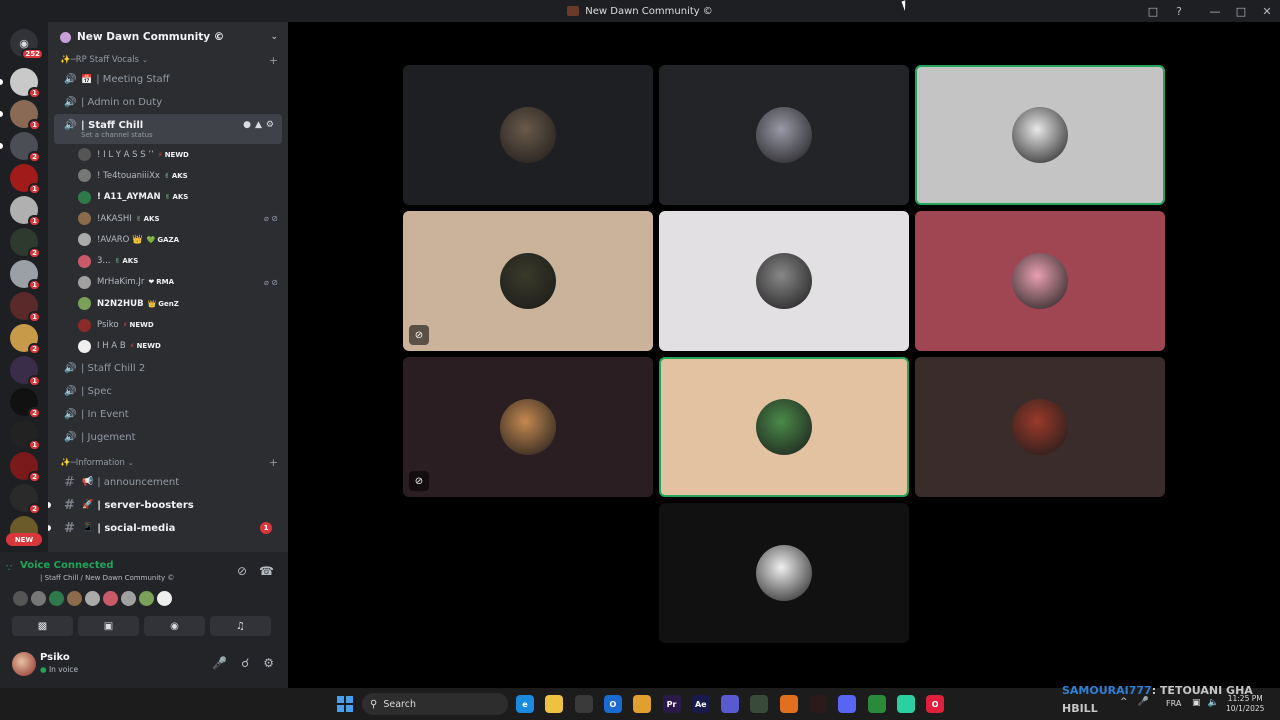  What do you see at coordinates (168, 437) in the screenshot?
I see `voice-channel: 🔊 | Jugement` at bounding box center [168, 437].